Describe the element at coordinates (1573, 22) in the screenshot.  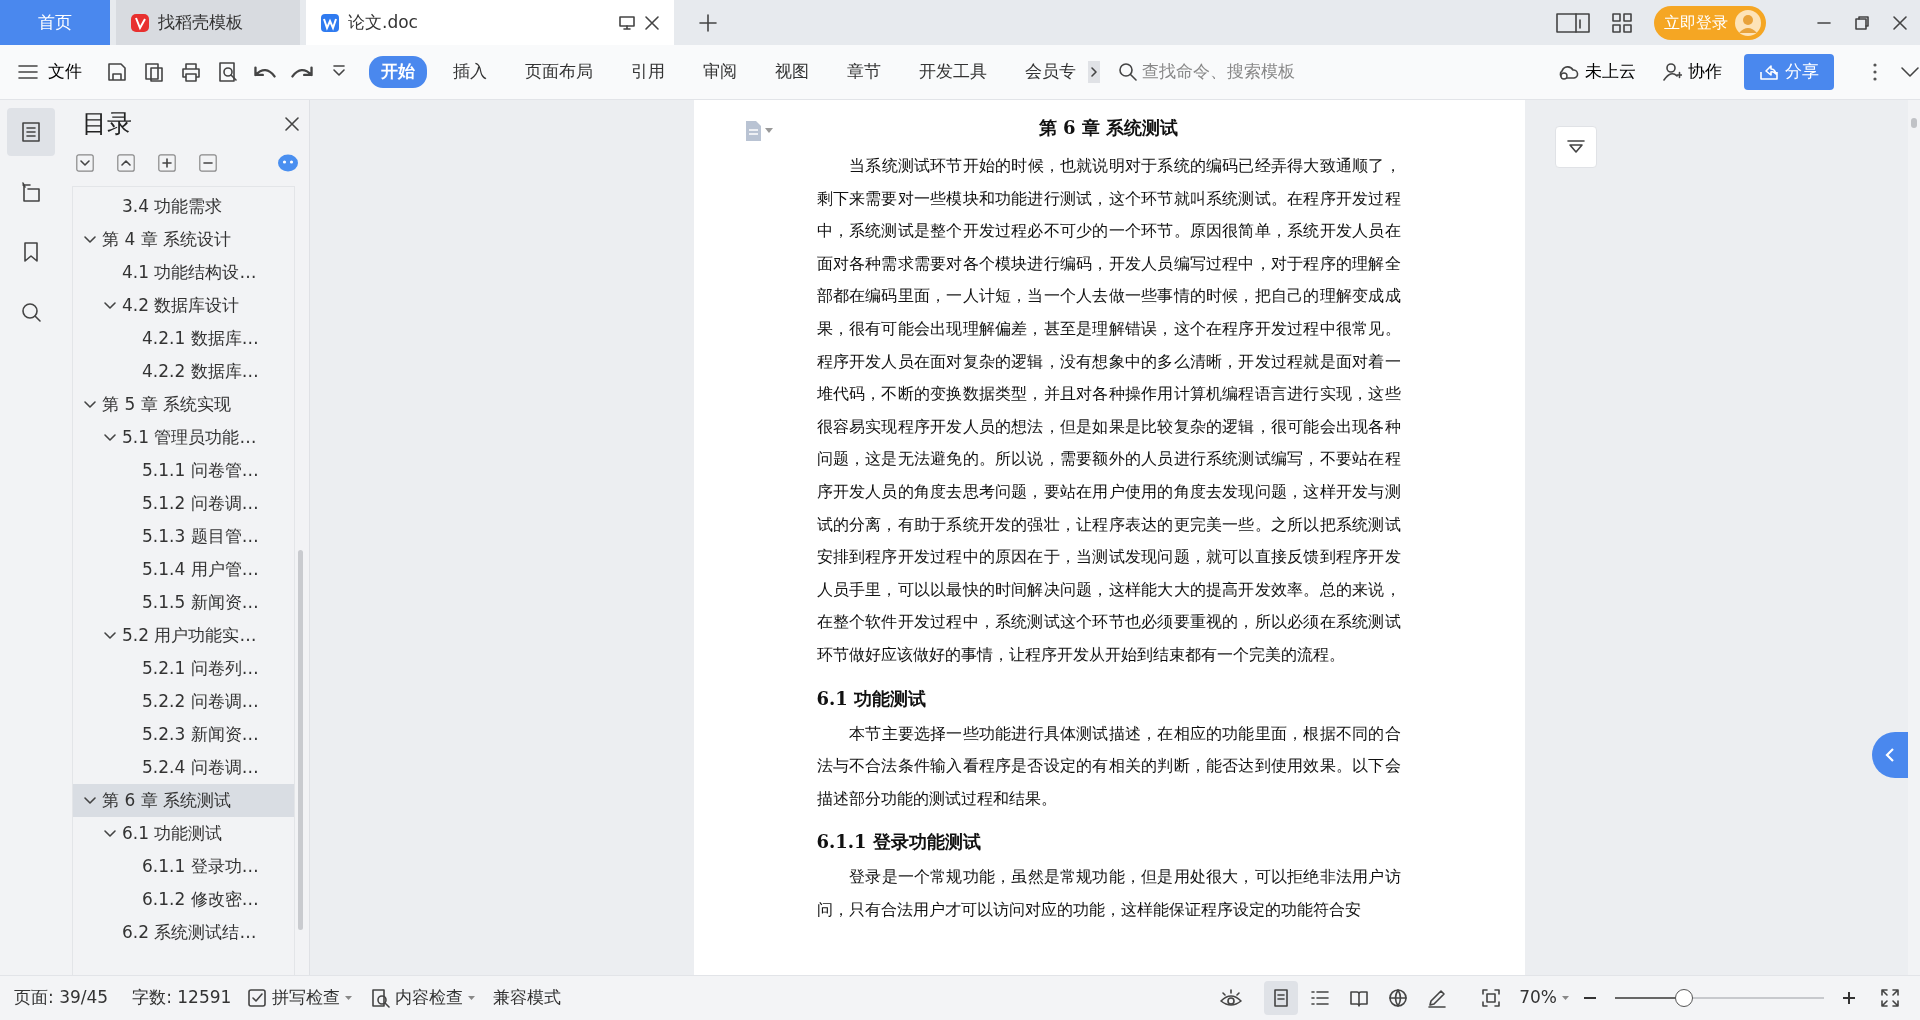
I see `layout-icon` at that location.